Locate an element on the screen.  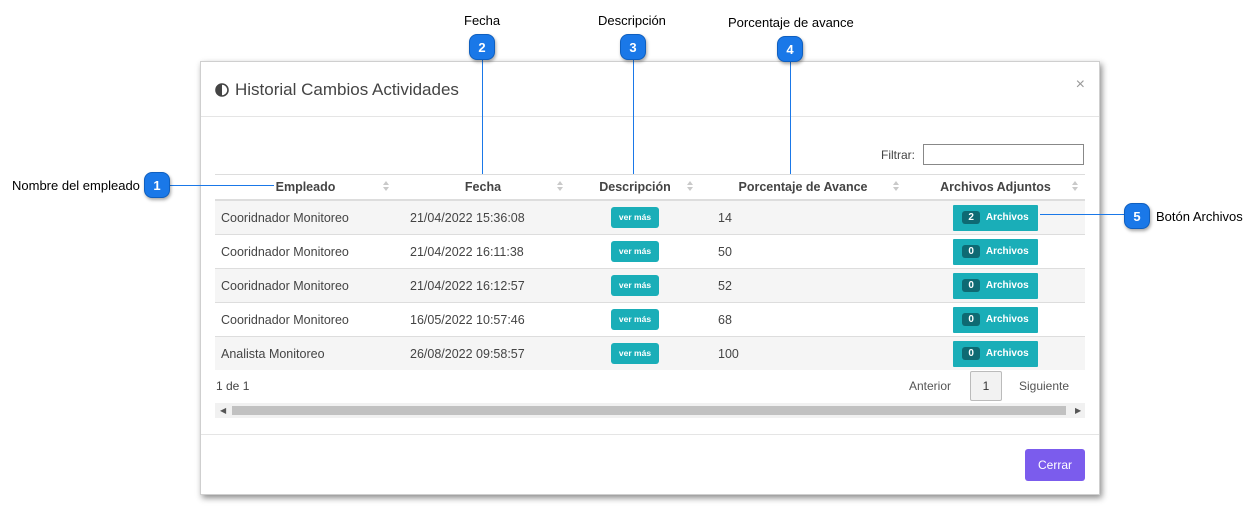
column-header-progress: Porcentaje de Avance is located at coordinates (803, 187).